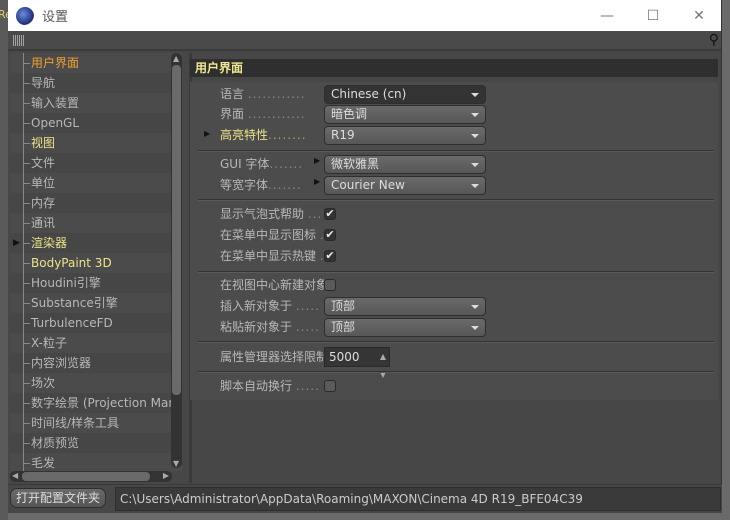  What do you see at coordinates (272, 256) in the screenshot?
I see `menu-hotkeys-label: 在菜单中显示热键 .` at bounding box center [272, 256].